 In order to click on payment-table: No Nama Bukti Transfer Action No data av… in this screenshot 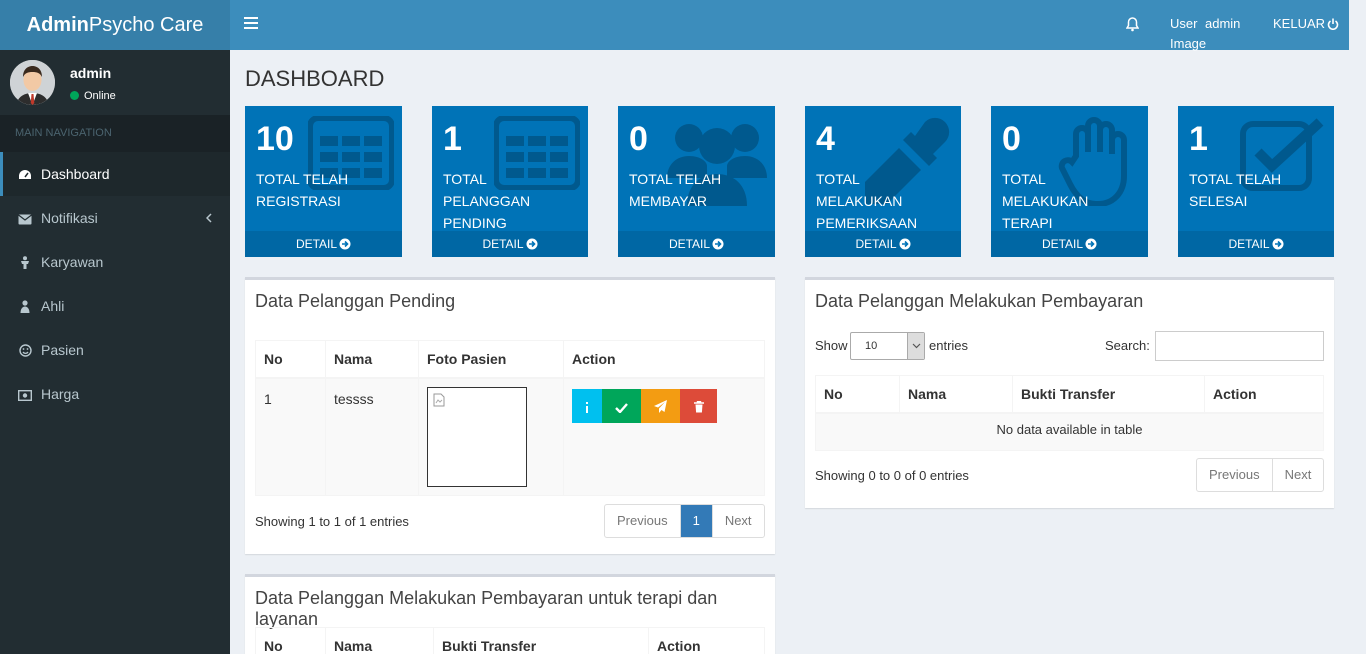, I will do `click(1069, 413)`.